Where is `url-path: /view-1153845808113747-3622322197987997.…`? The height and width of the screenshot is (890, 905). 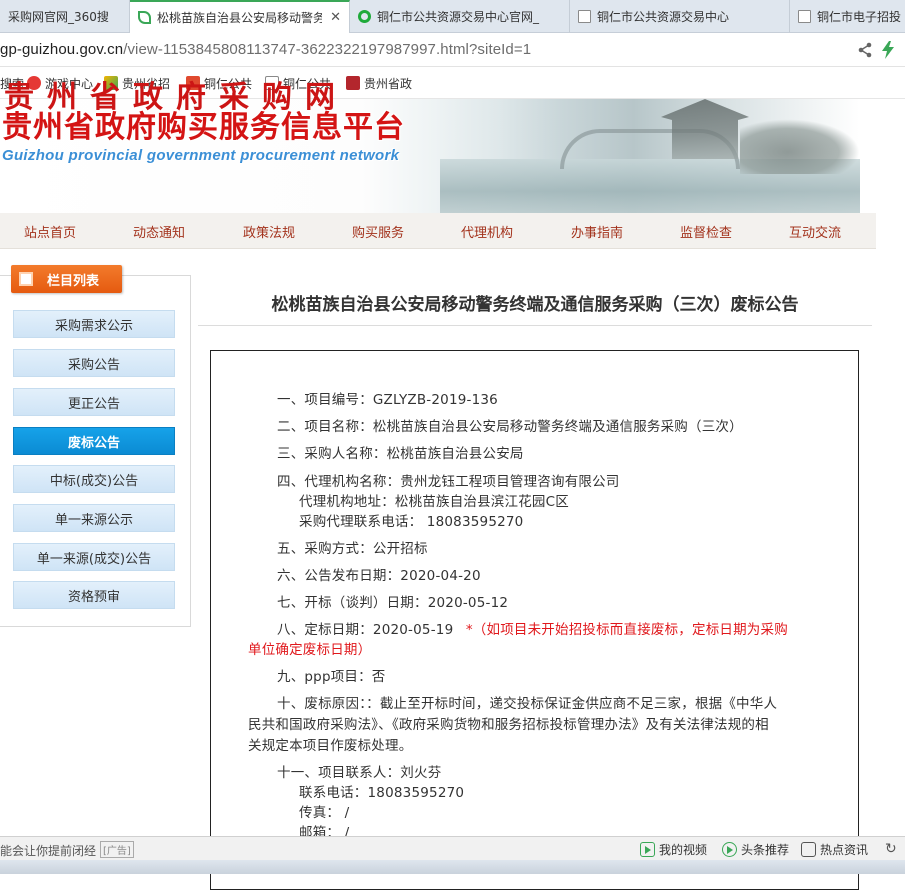
url-path: /view-1153845808113747-3622322197987997.… is located at coordinates (327, 49).